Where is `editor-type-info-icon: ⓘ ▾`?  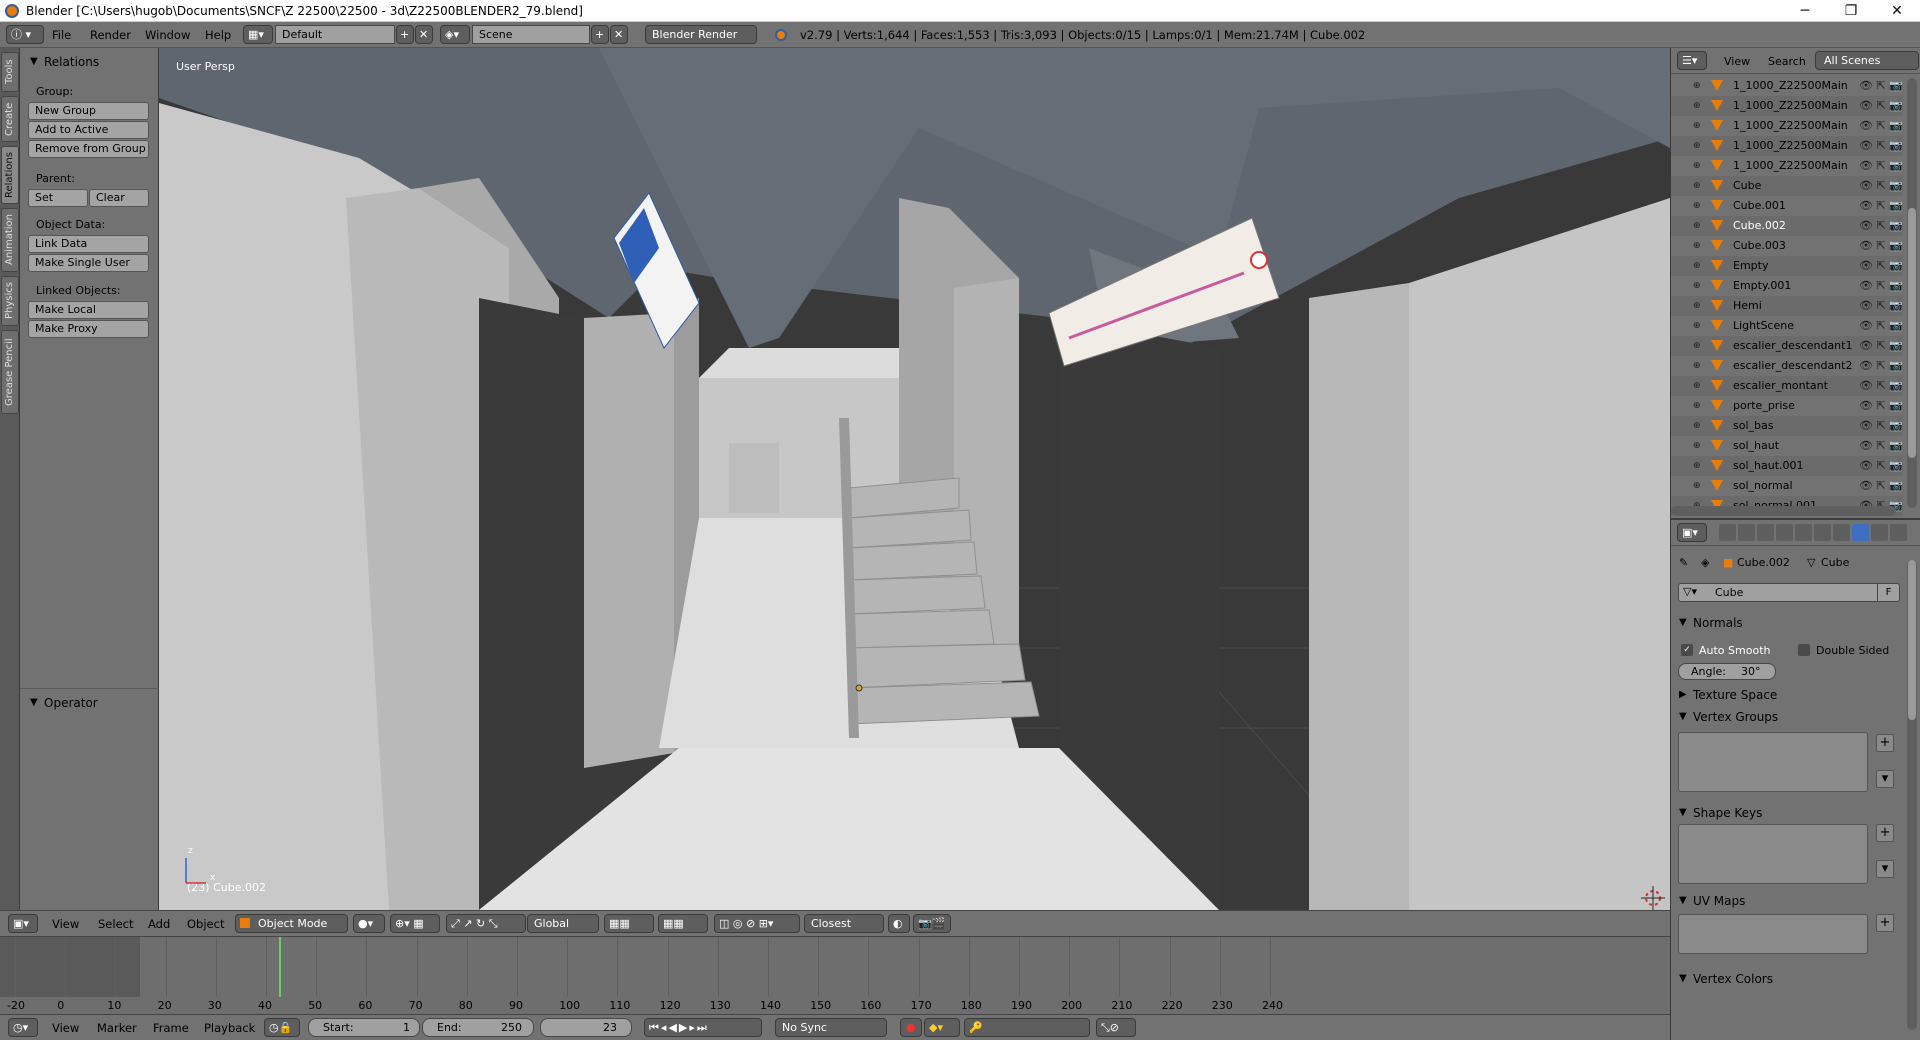
editor-type-info-icon: ⓘ ▾ is located at coordinates (25, 34).